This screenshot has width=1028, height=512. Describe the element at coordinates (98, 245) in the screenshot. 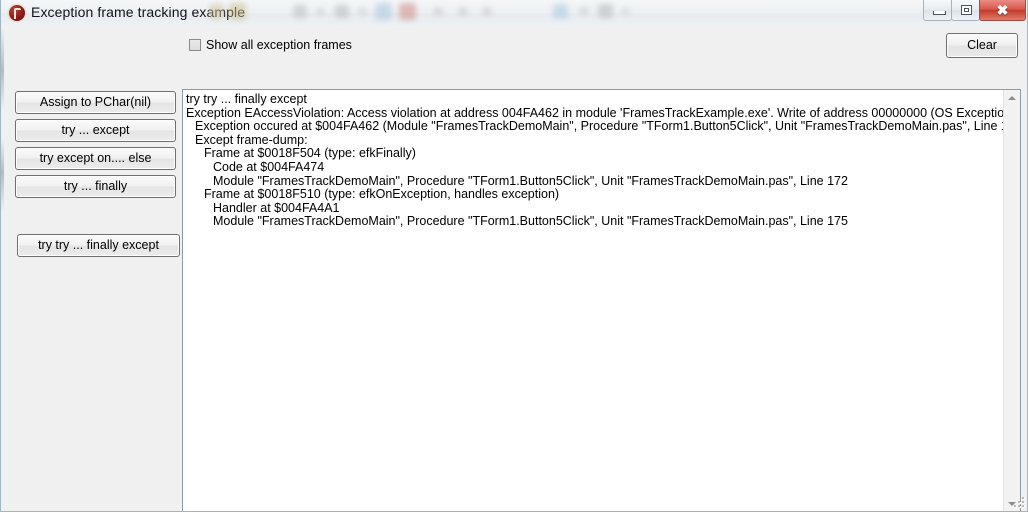

I see `try-try-finally-except-button: try try ... finally except` at that location.